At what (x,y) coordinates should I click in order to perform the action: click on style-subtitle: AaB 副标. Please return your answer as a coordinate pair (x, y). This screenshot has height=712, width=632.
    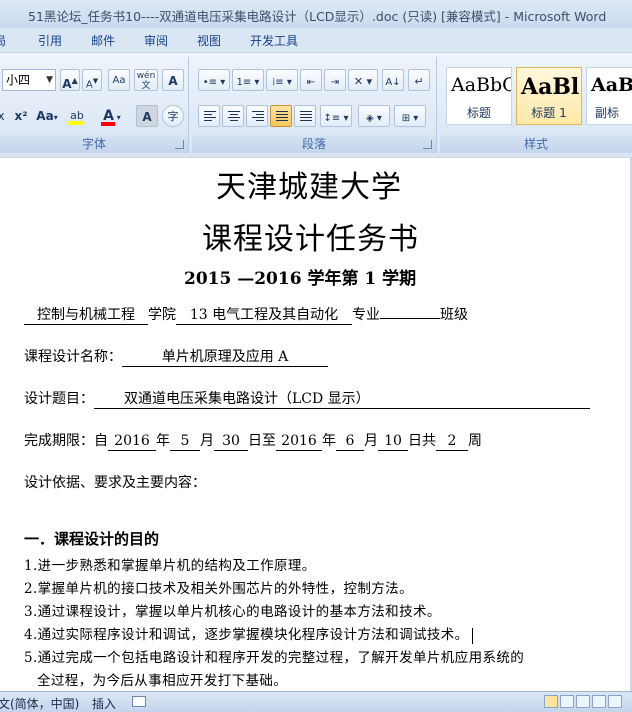
    Looking at the image, I should click on (609, 96).